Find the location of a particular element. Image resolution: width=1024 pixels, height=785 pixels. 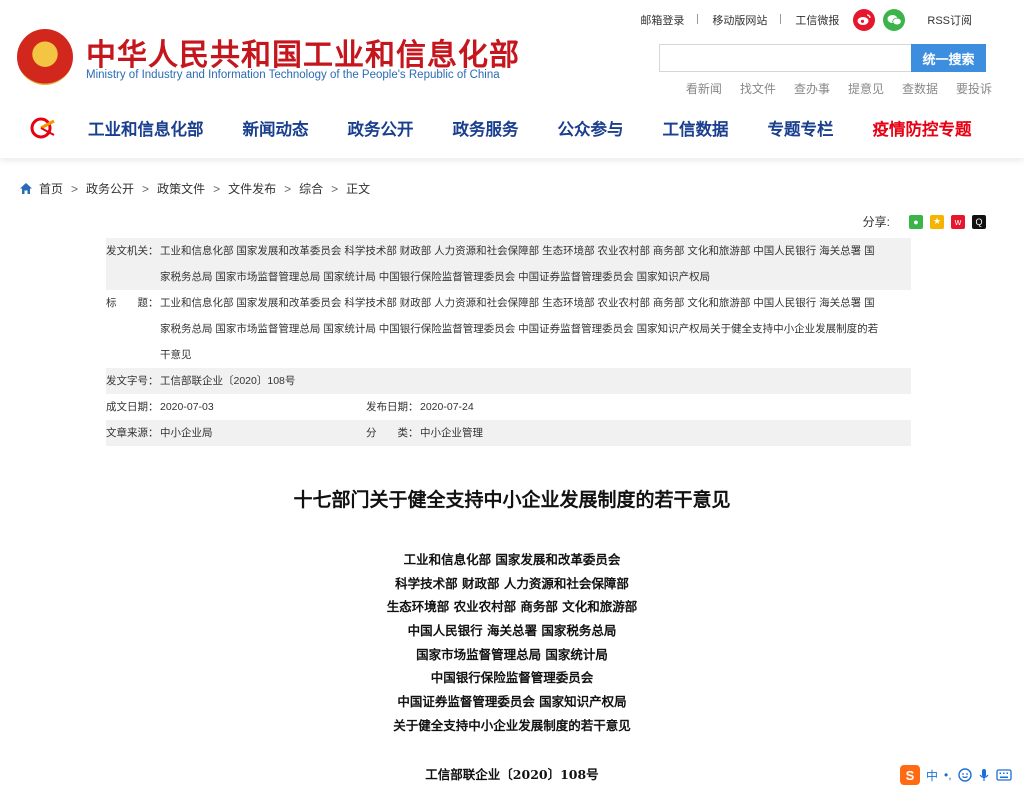

meta-label: 文章来源： is located at coordinates (132, 433).